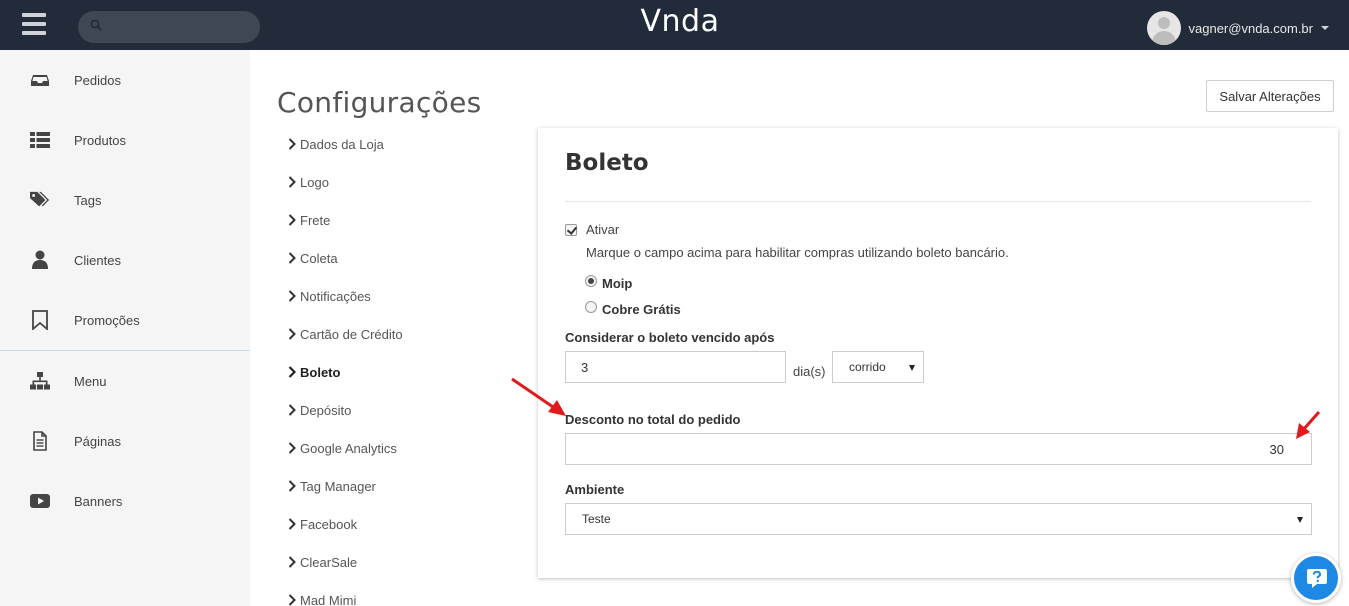 The width and height of the screenshot is (1349, 606). I want to click on due-unit-label: dia(s), so click(809, 371).